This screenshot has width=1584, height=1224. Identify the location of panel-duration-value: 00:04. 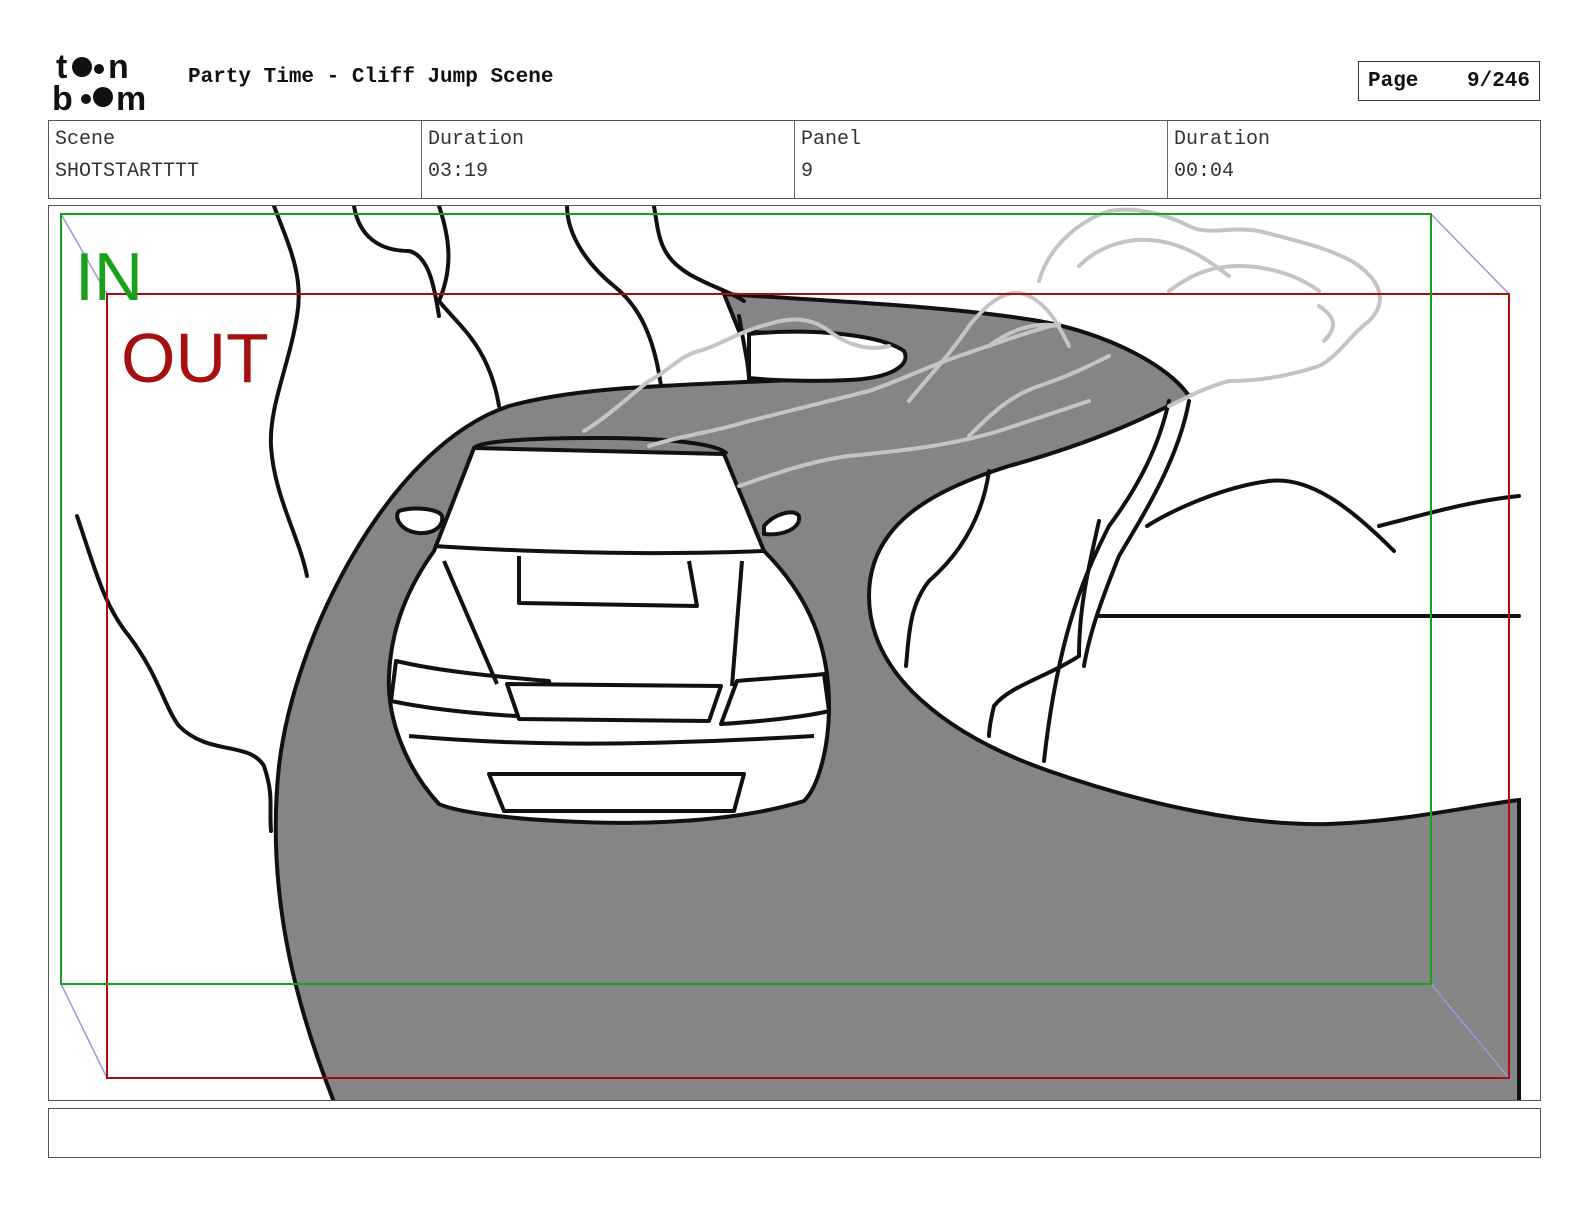
(1204, 171).